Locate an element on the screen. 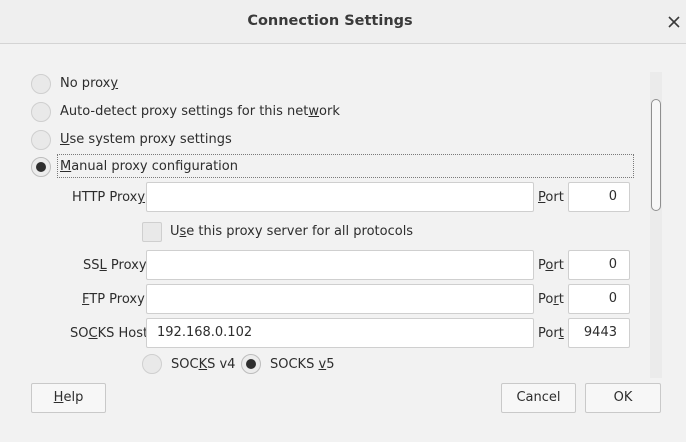 This screenshot has height=442, width=686. close-icon is located at coordinates (674, 22).